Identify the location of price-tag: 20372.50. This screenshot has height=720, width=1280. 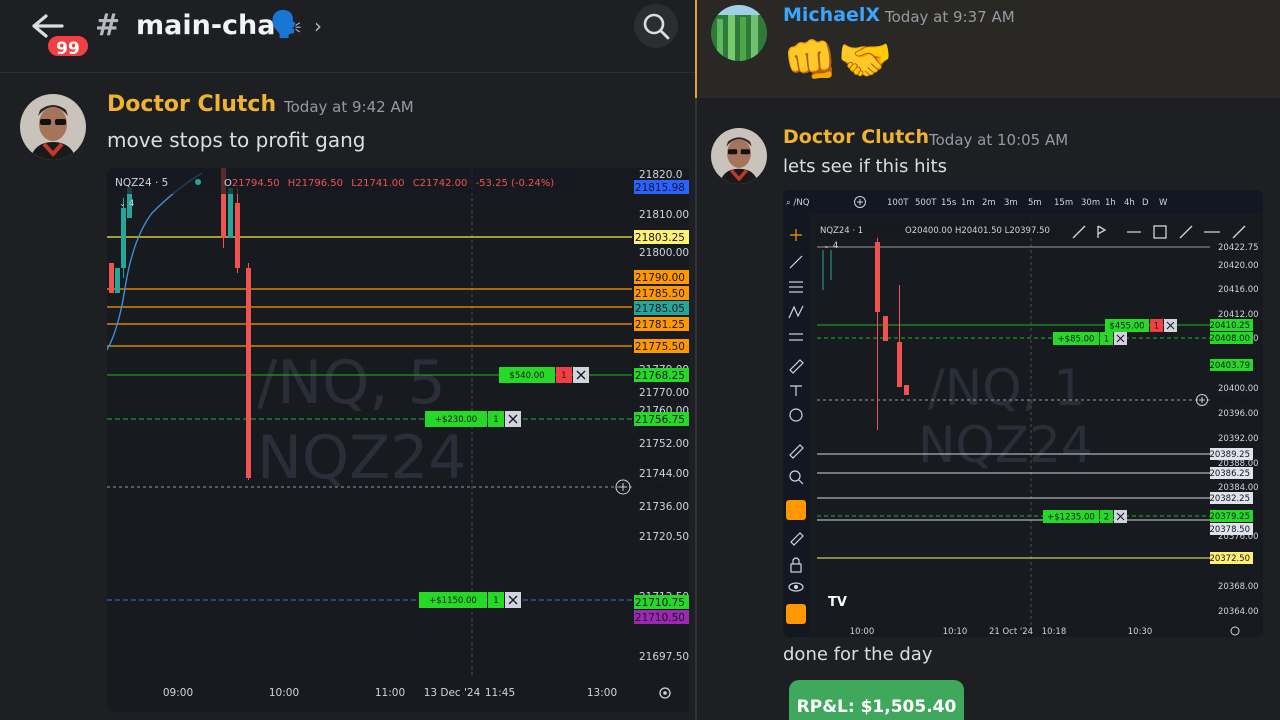
(1231, 558).